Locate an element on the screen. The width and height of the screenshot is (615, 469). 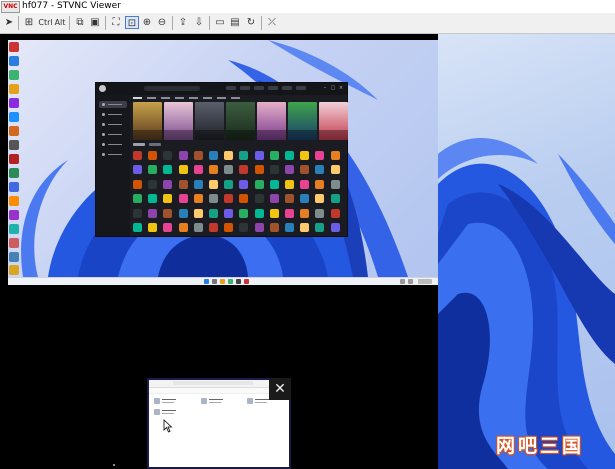
start-button-icon is located at coordinates (206, 281).